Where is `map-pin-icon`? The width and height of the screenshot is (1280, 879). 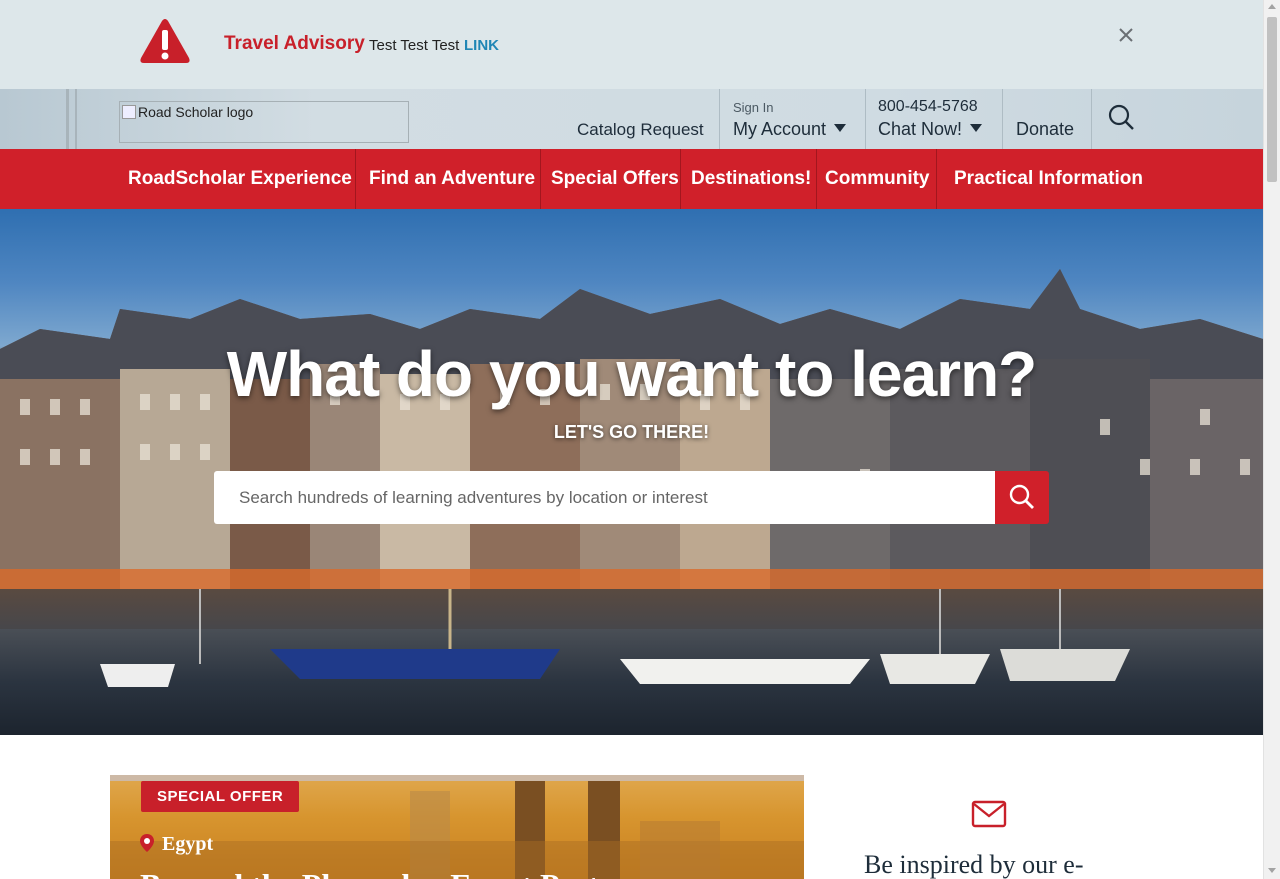
map-pin-icon is located at coordinates (147, 843).